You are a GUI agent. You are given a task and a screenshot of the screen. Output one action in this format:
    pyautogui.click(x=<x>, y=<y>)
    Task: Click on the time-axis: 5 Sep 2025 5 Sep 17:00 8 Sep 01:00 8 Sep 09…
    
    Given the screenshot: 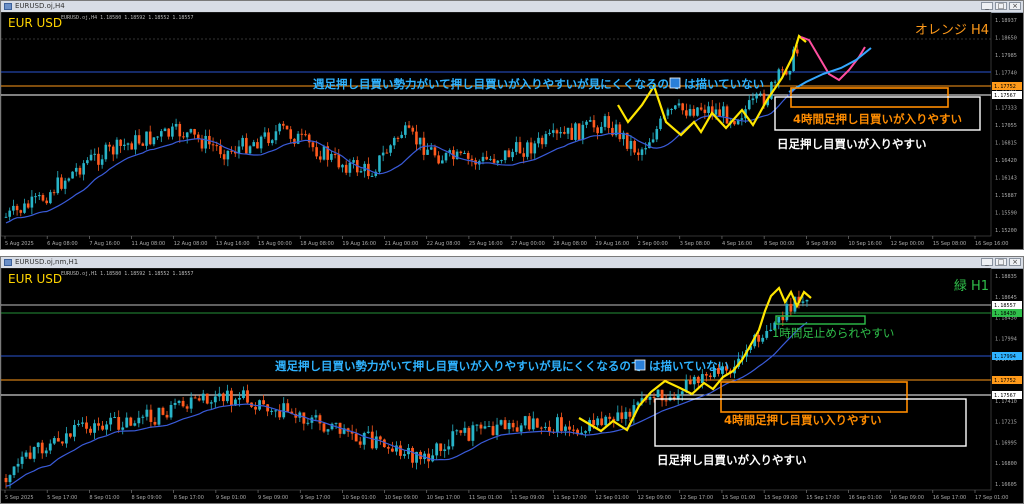 What is the action you would take?
    pyautogui.click(x=506, y=495)
    